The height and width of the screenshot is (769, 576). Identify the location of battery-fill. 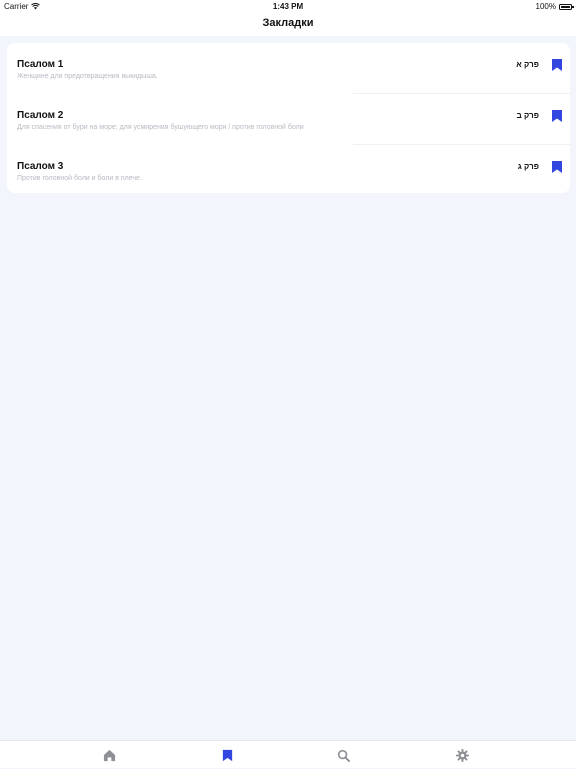
(565, 6).